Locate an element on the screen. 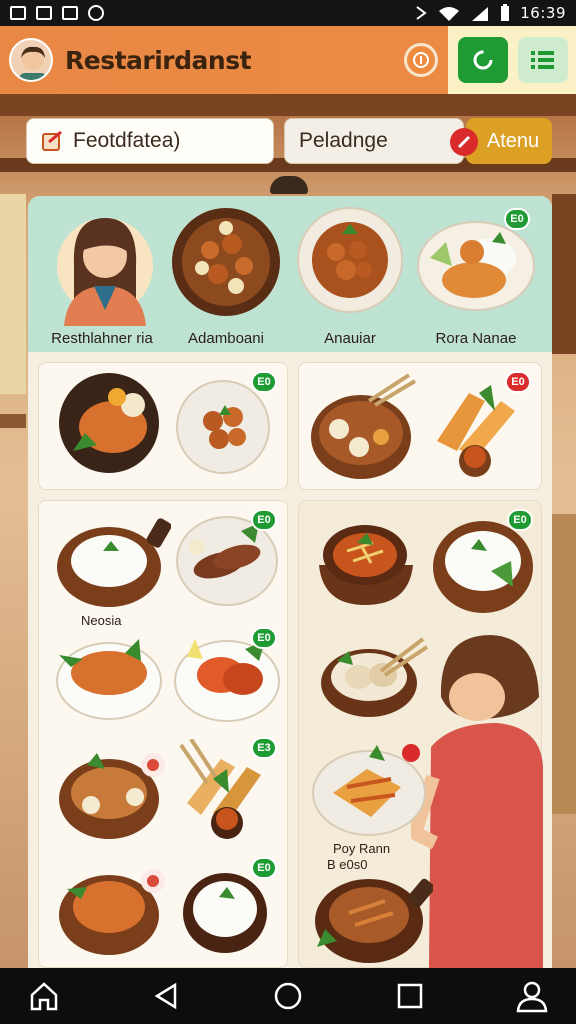 This screenshot has height=1024, width=576. back-icon is located at coordinates (165, 996).